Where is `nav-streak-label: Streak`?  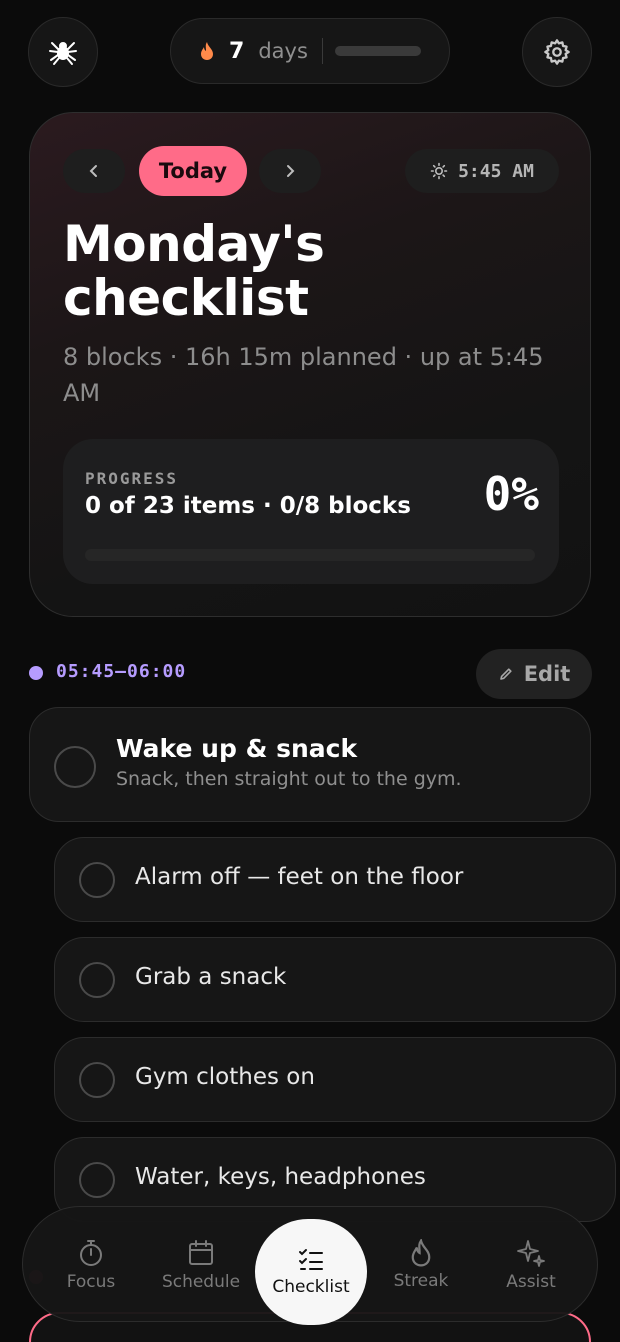 nav-streak-label: Streak is located at coordinates (421, 1281).